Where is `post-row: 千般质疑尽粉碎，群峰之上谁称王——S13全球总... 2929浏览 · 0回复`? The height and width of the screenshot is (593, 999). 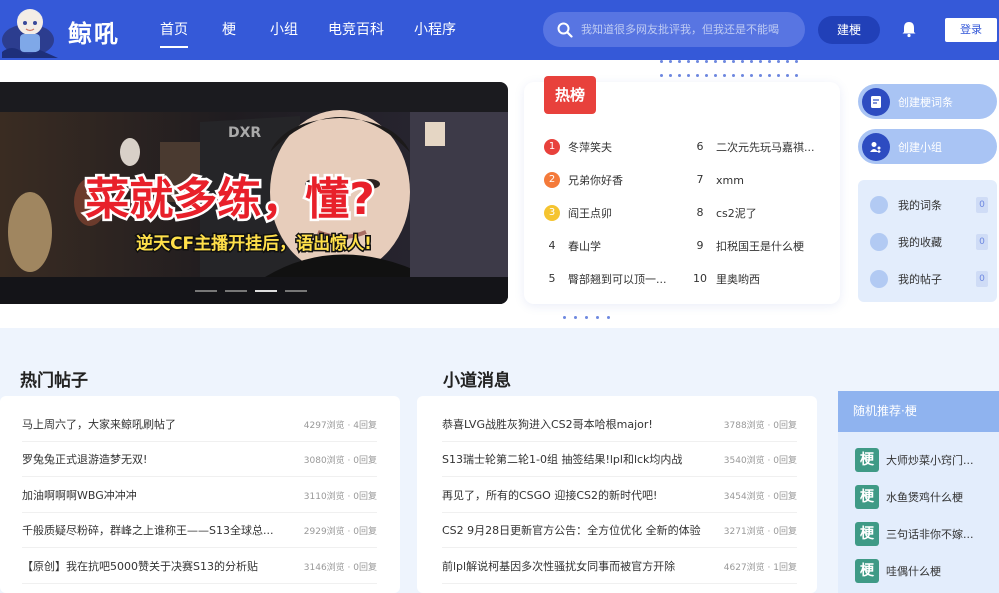
post-row: 千般质疑尽粉碎，群峰之上谁称王——S13全球总... 2929浏览 · 0回复 is located at coordinates (199, 530).